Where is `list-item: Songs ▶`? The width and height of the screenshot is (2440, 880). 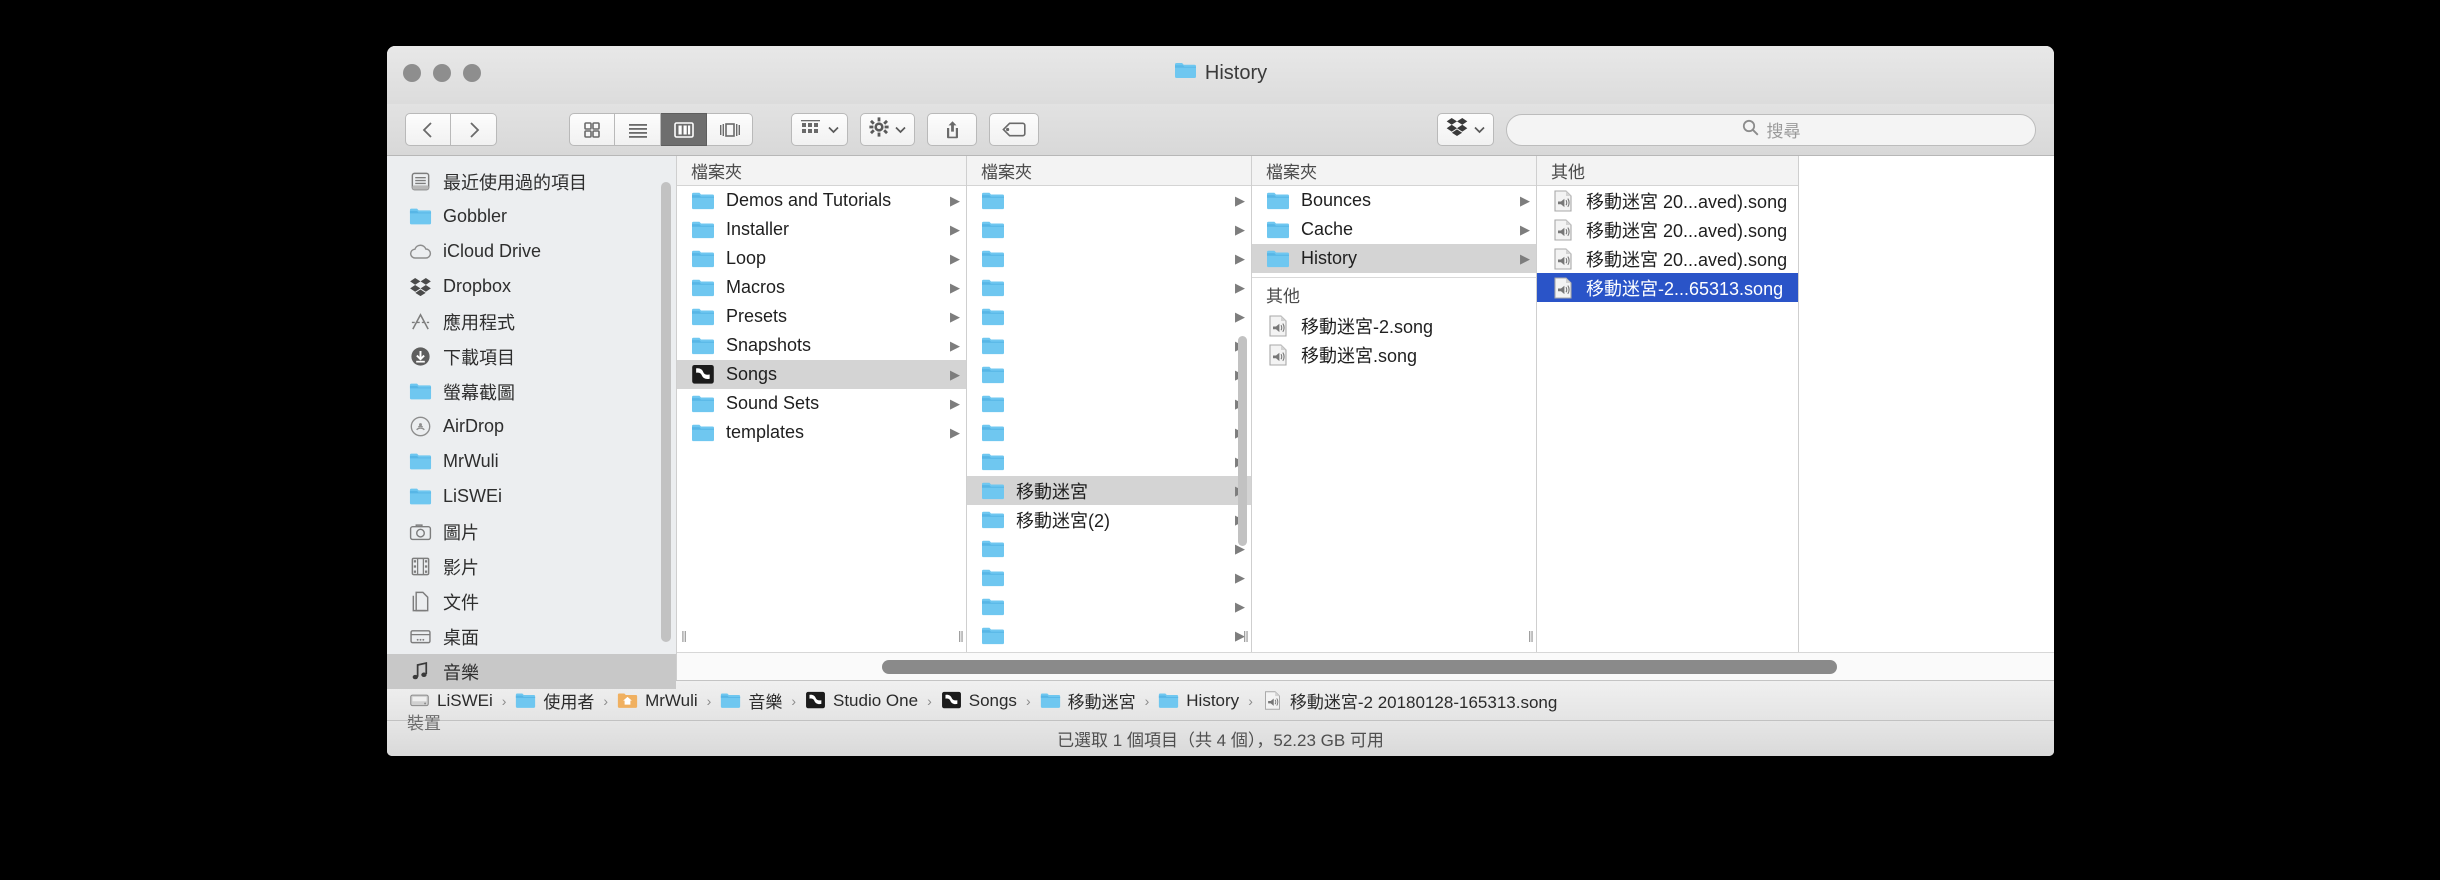 list-item: Songs ▶ is located at coordinates (821, 374).